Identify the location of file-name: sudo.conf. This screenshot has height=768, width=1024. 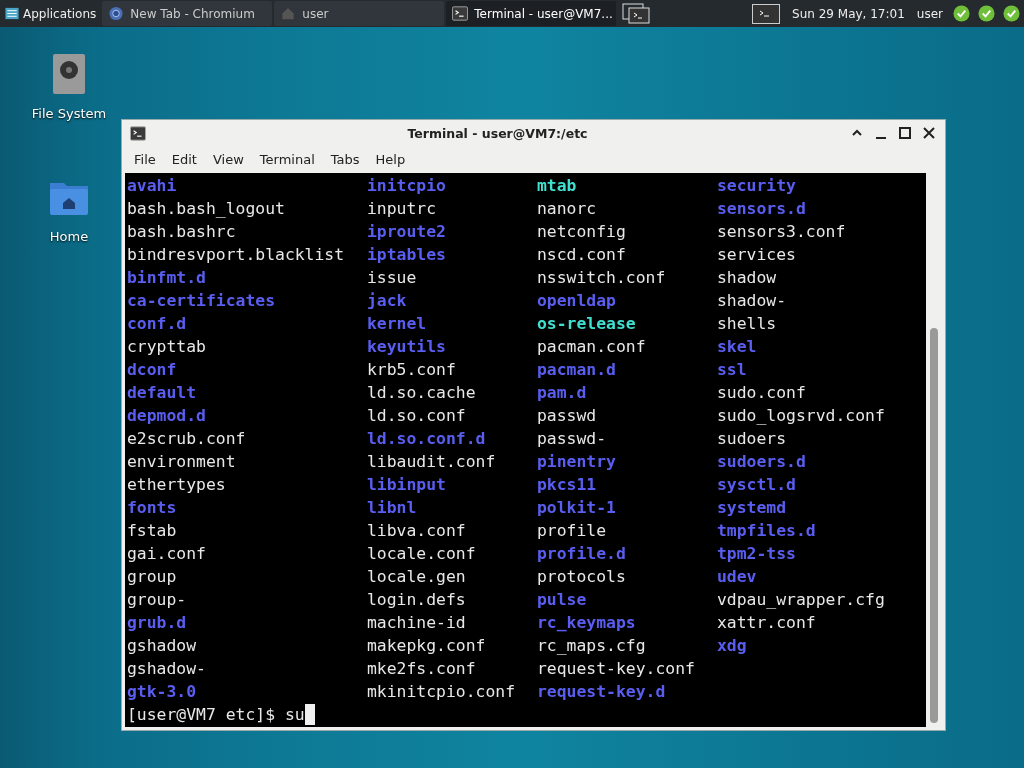
(761, 393).